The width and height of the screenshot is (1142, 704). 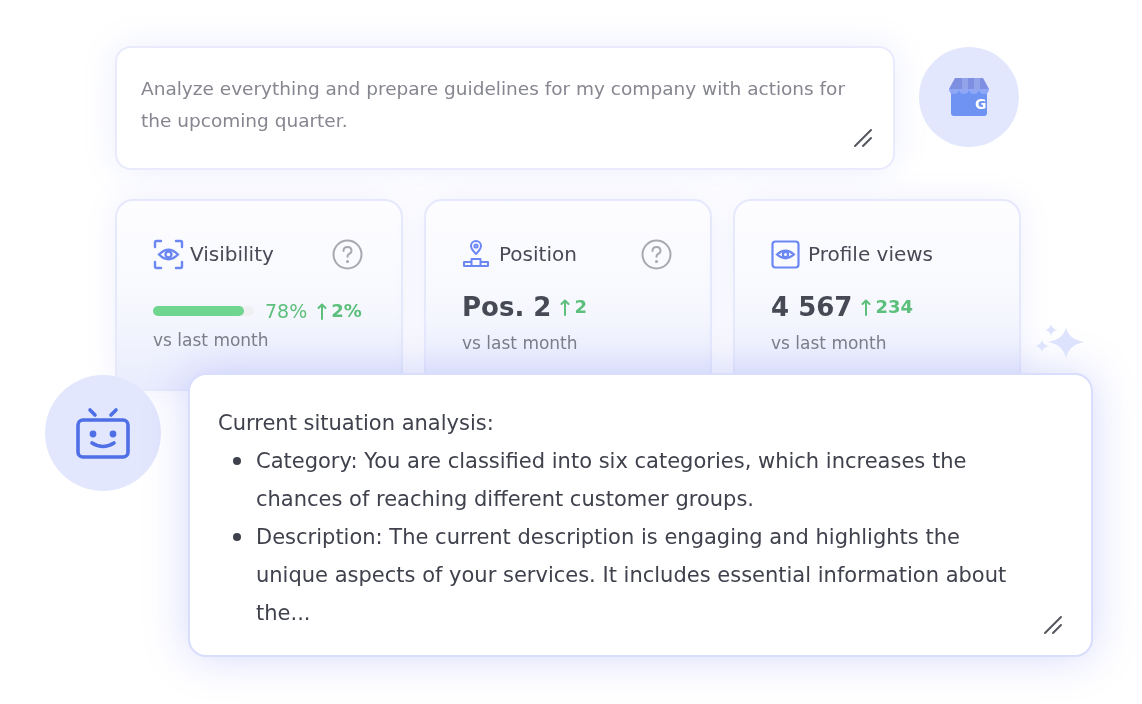 I want to click on store-icon, so click(x=969, y=97).